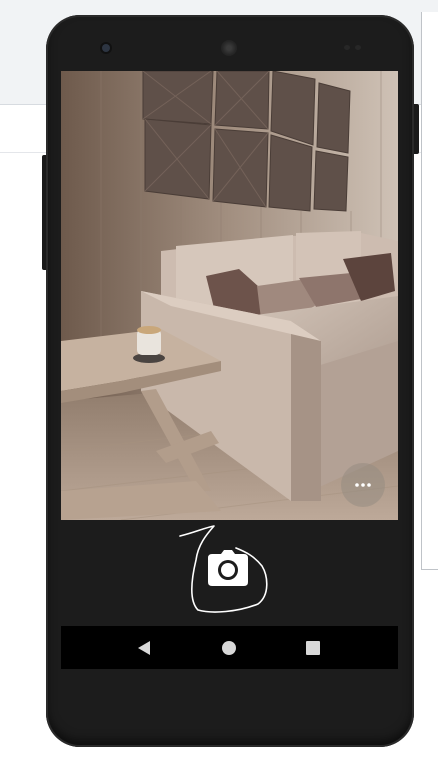 This screenshot has height=757, width=438. What do you see at coordinates (347, 47) in the screenshot?
I see `proximity-sensor` at bounding box center [347, 47].